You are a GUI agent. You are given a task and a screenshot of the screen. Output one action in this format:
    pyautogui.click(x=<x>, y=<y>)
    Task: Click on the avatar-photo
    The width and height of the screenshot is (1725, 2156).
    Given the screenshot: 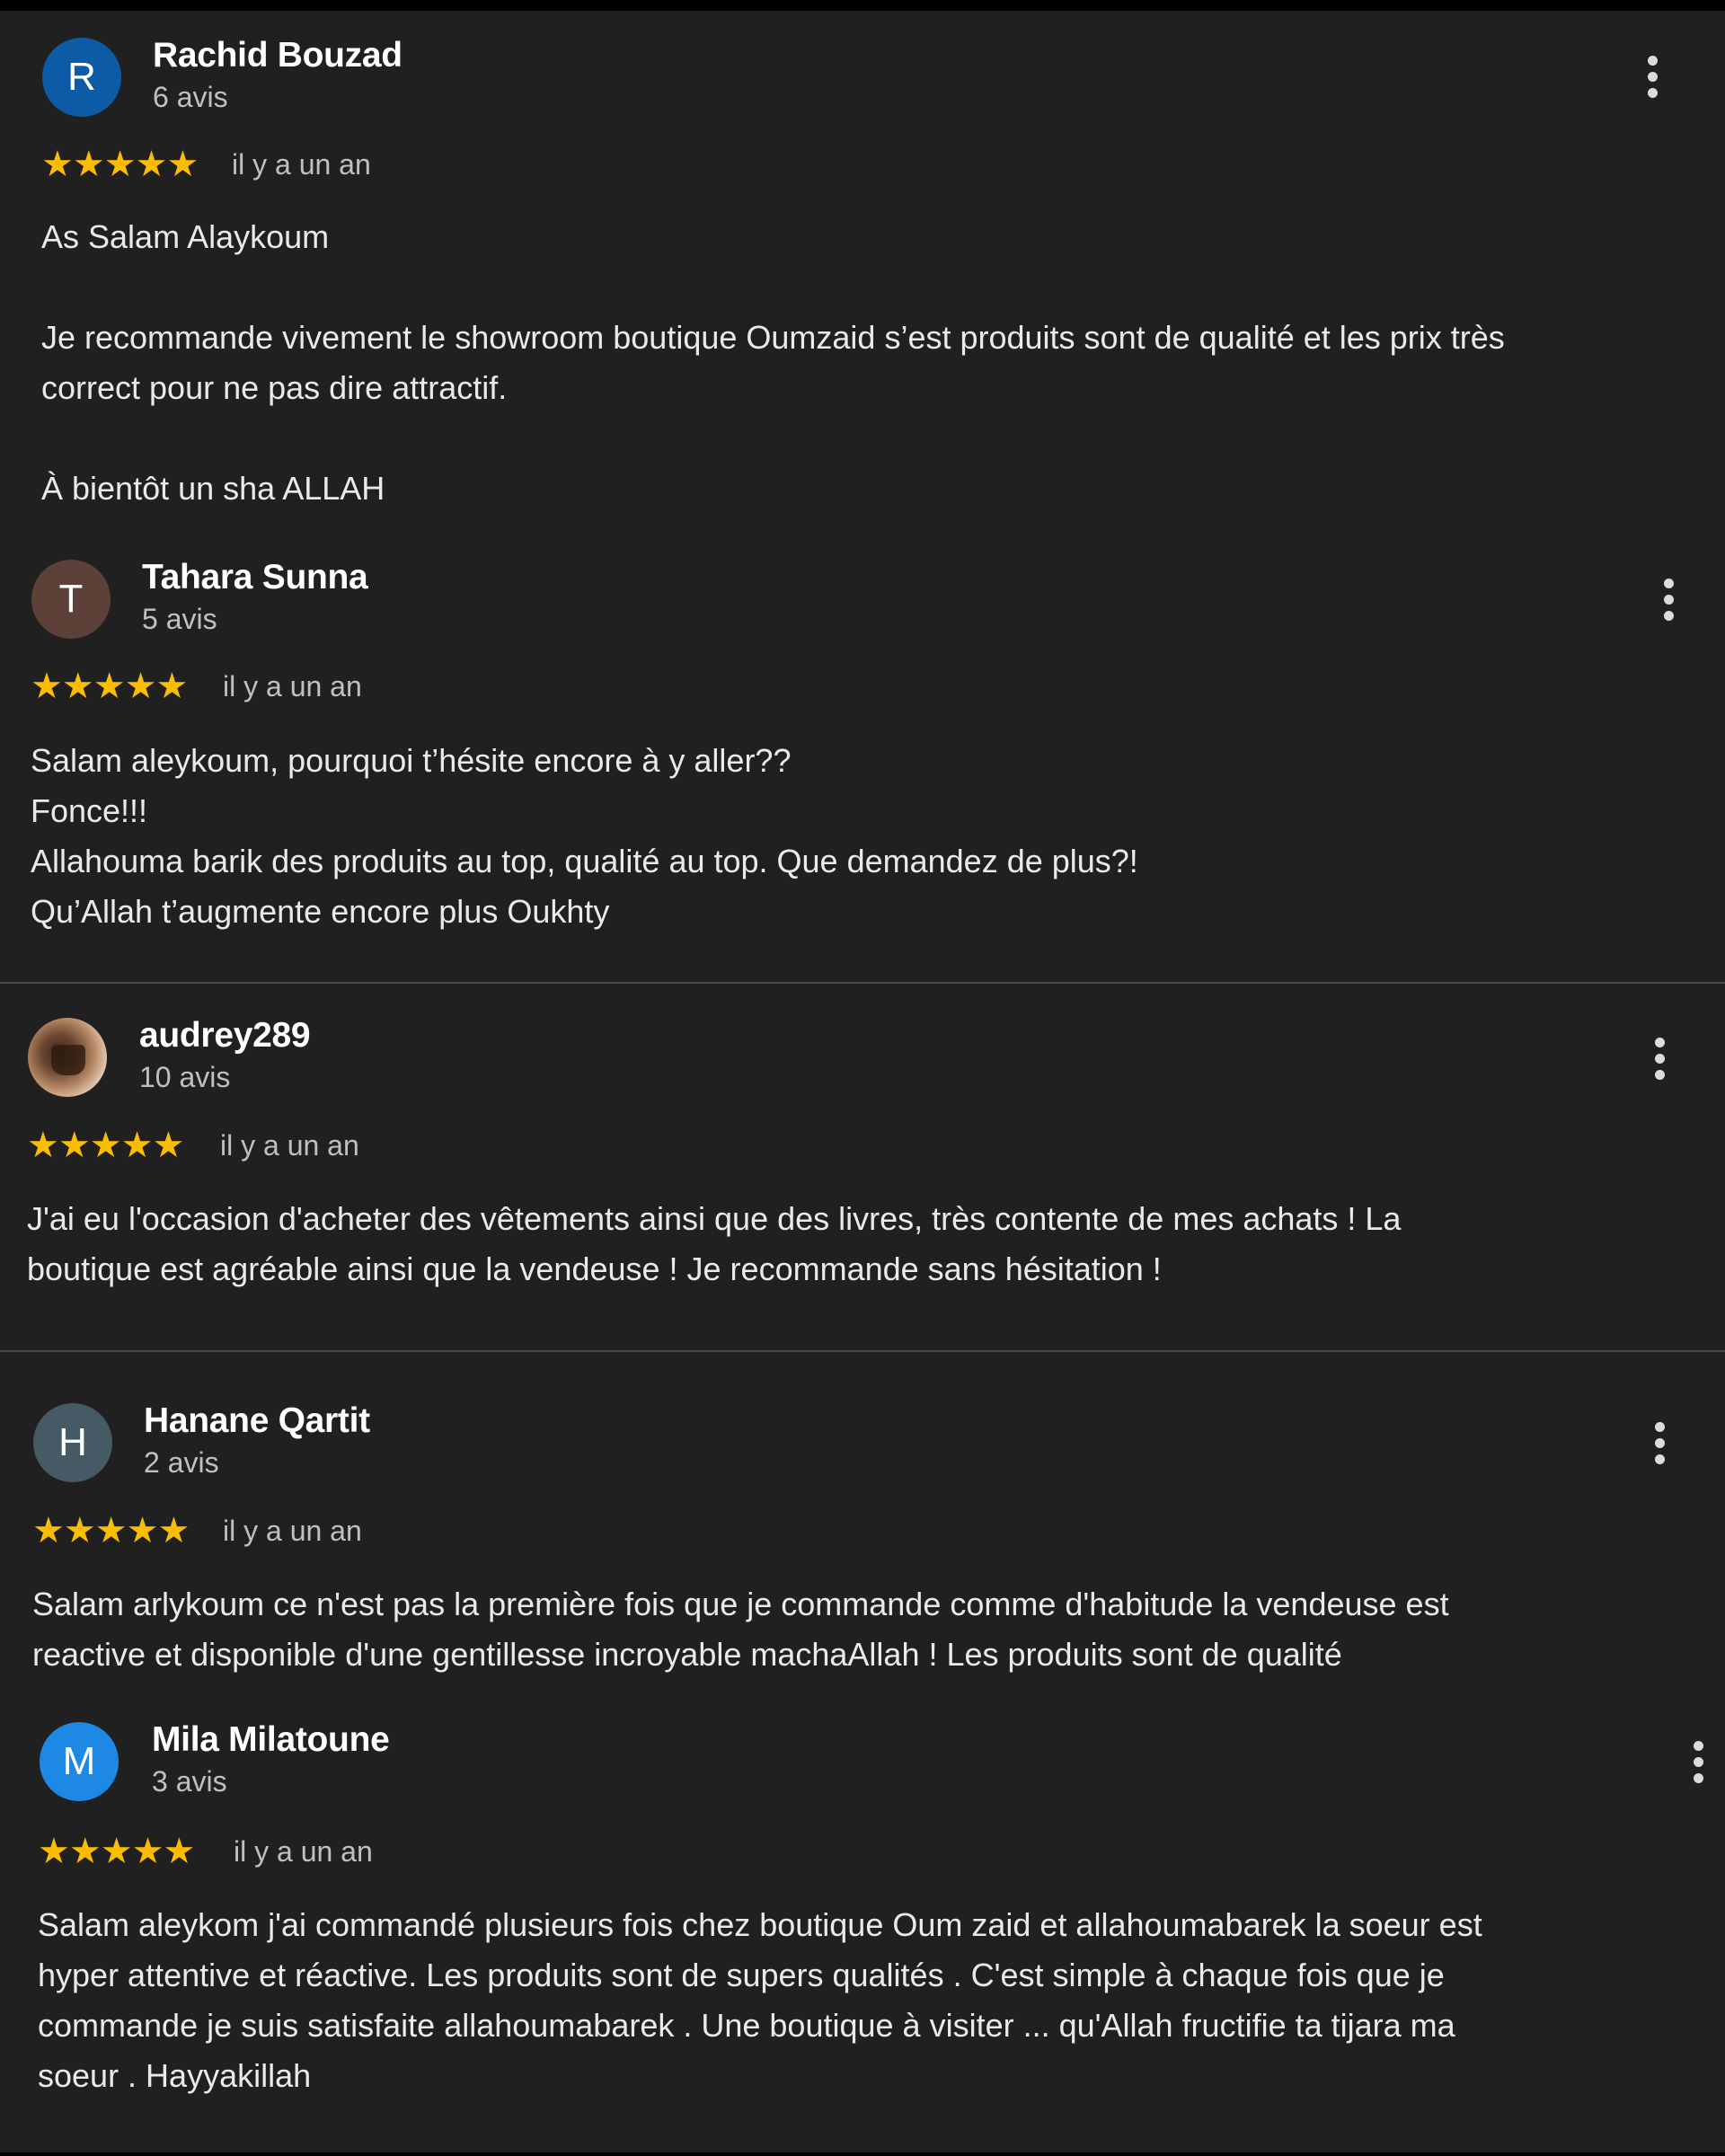 What is the action you would take?
    pyautogui.click(x=67, y=1058)
    